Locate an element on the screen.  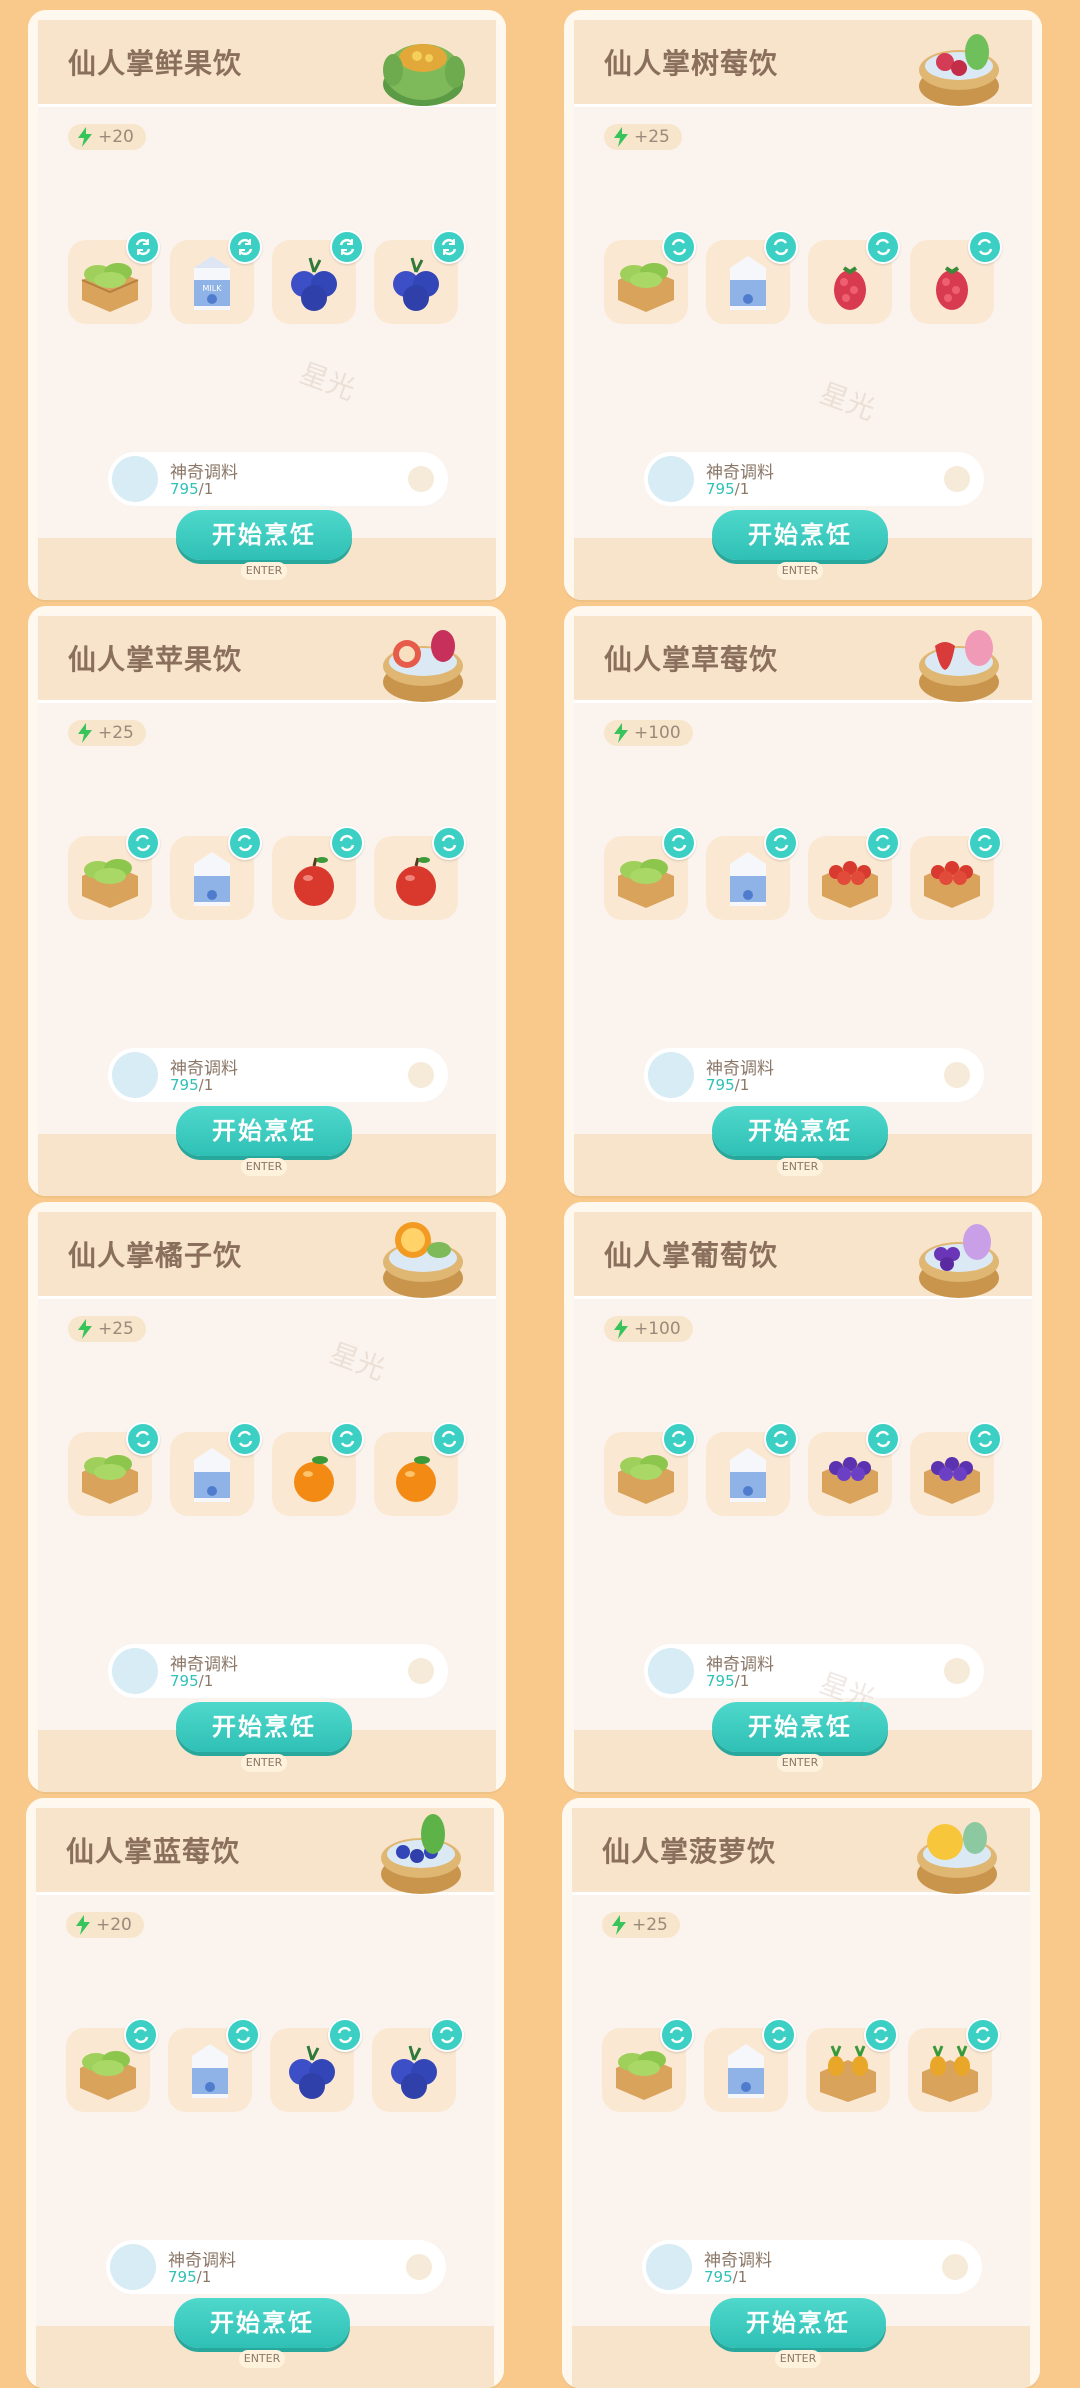
grape-basket-icon is located at coordinates (959, 1261).